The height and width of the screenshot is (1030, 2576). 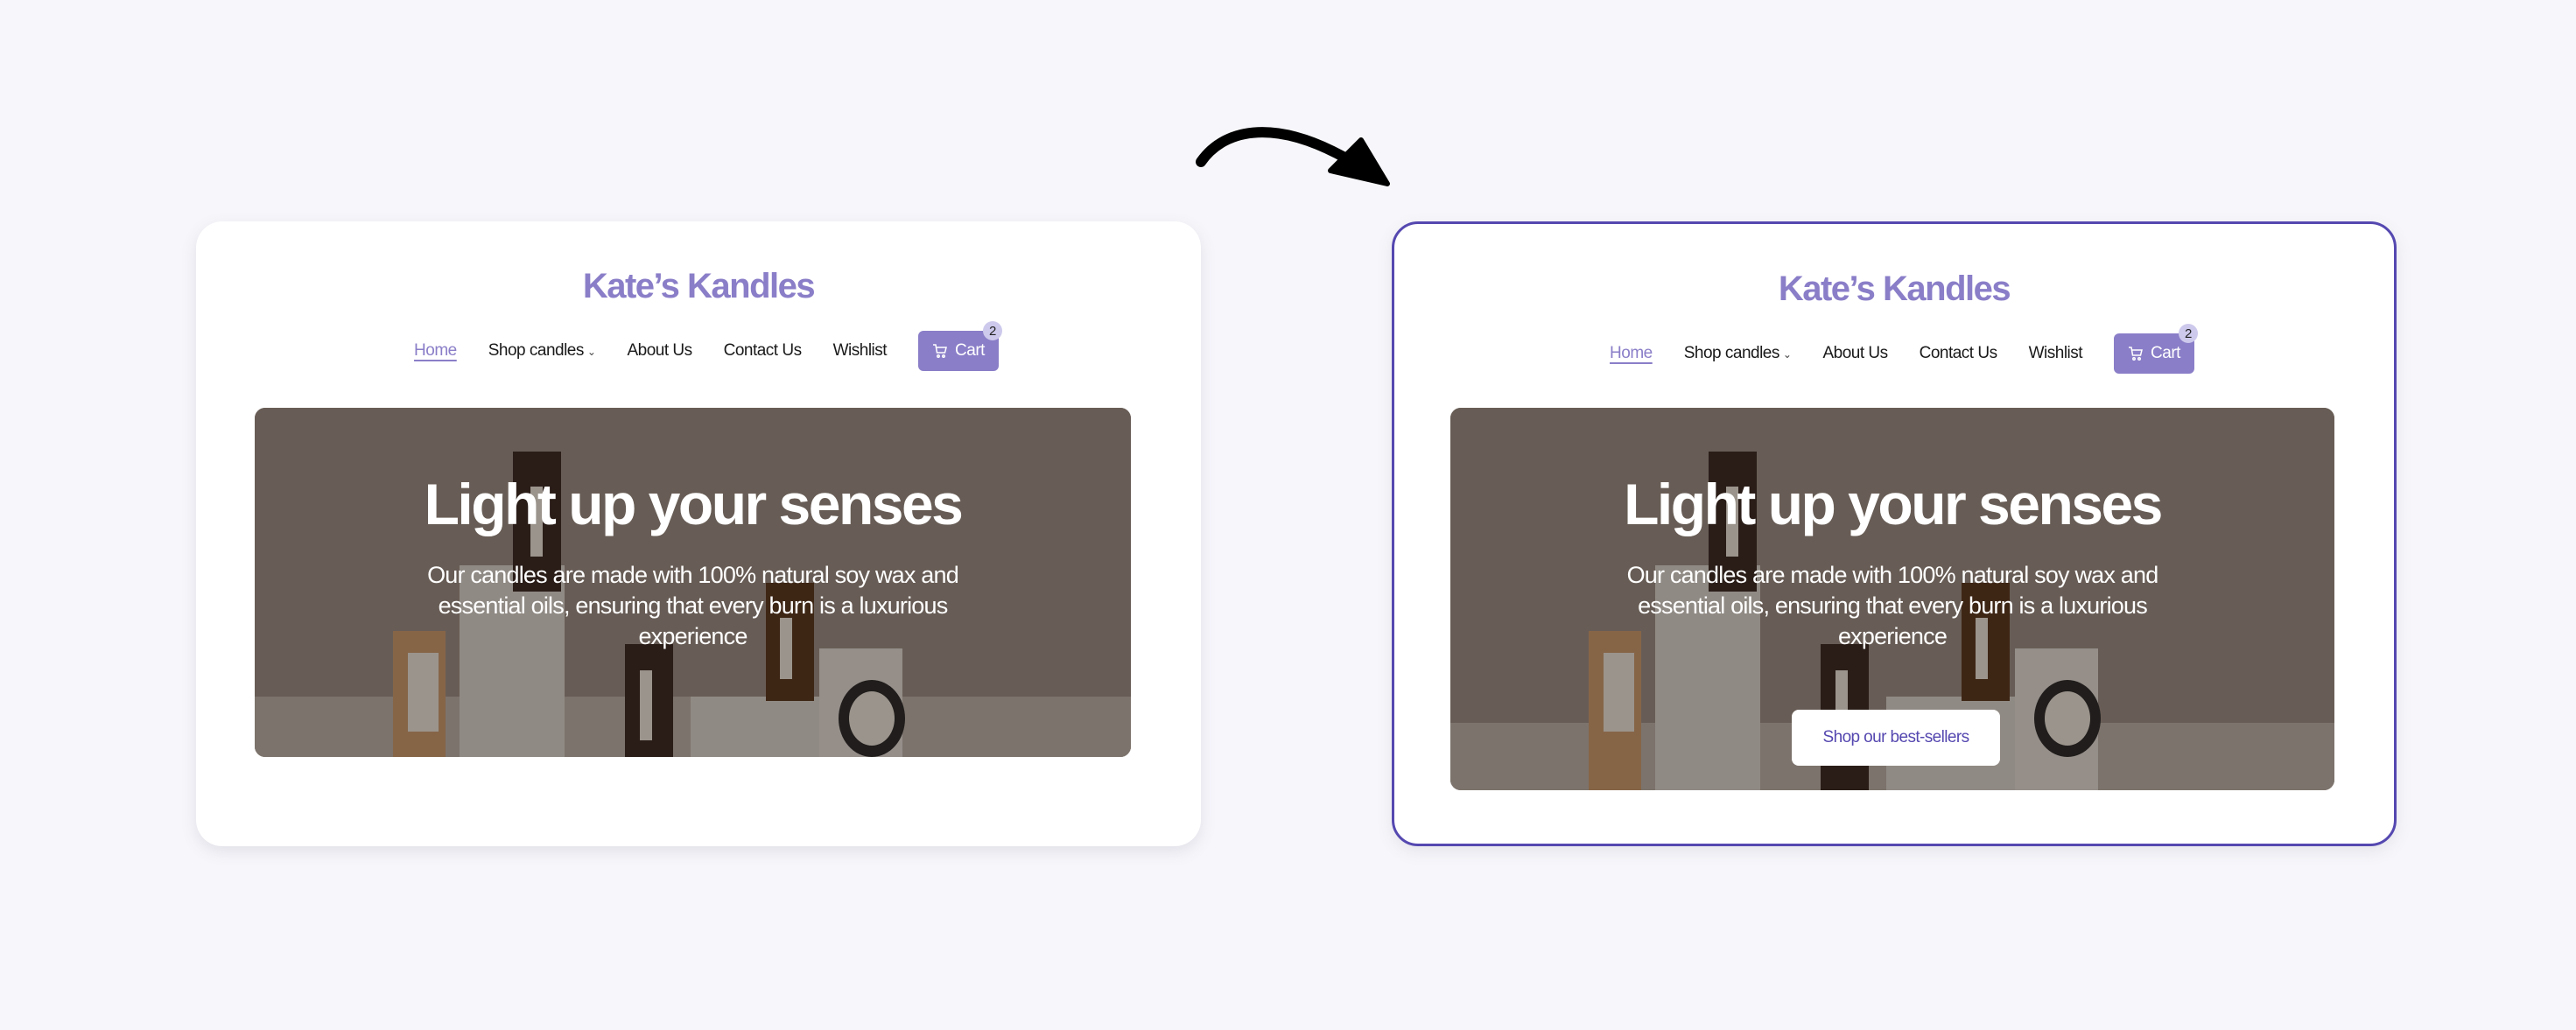 What do you see at coordinates (1293, 156) in the screenshot?
I see `curved-arrow-icon` at bounding box center [1293, 156].